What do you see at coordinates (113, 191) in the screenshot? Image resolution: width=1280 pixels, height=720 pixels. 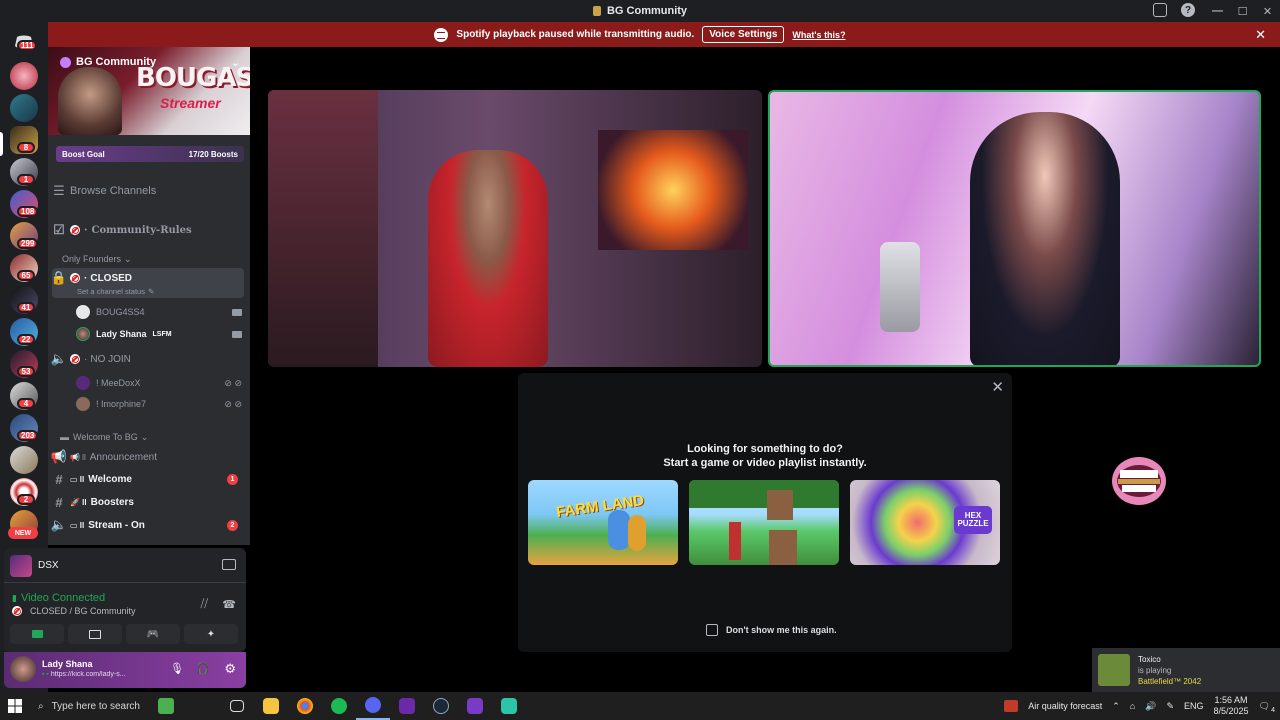 I see `browse-channels-label: Browse Channels` at bounding box center [113, 191].